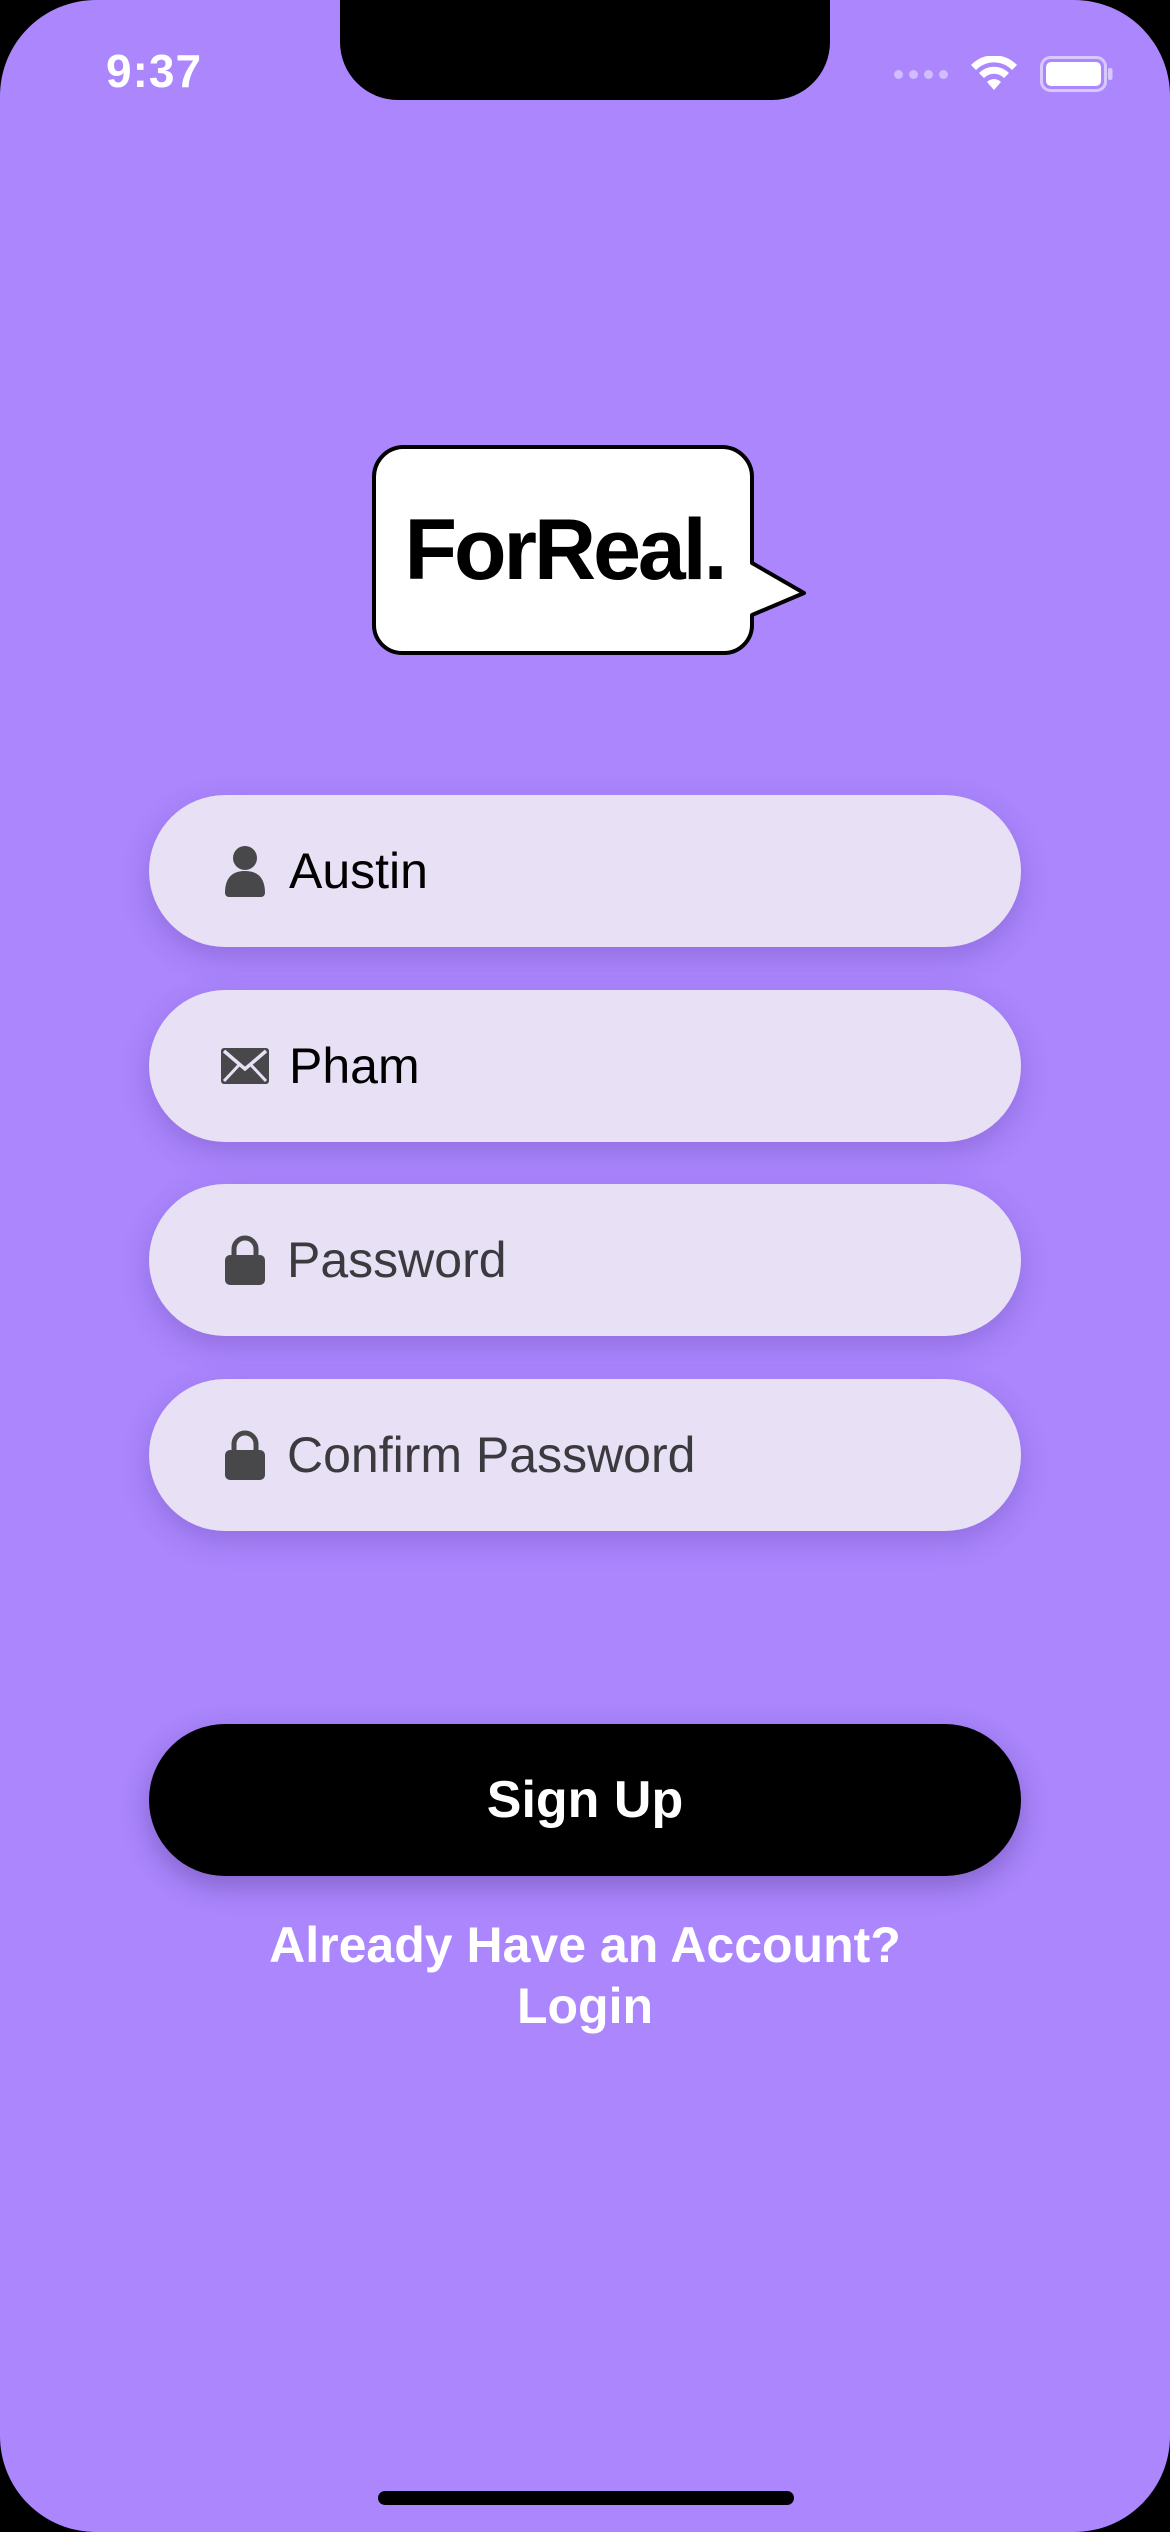  What do you see at coordinates (1076, 74) in the screenshot?
I see `battery-icon` at bounding box center [1076, 74].